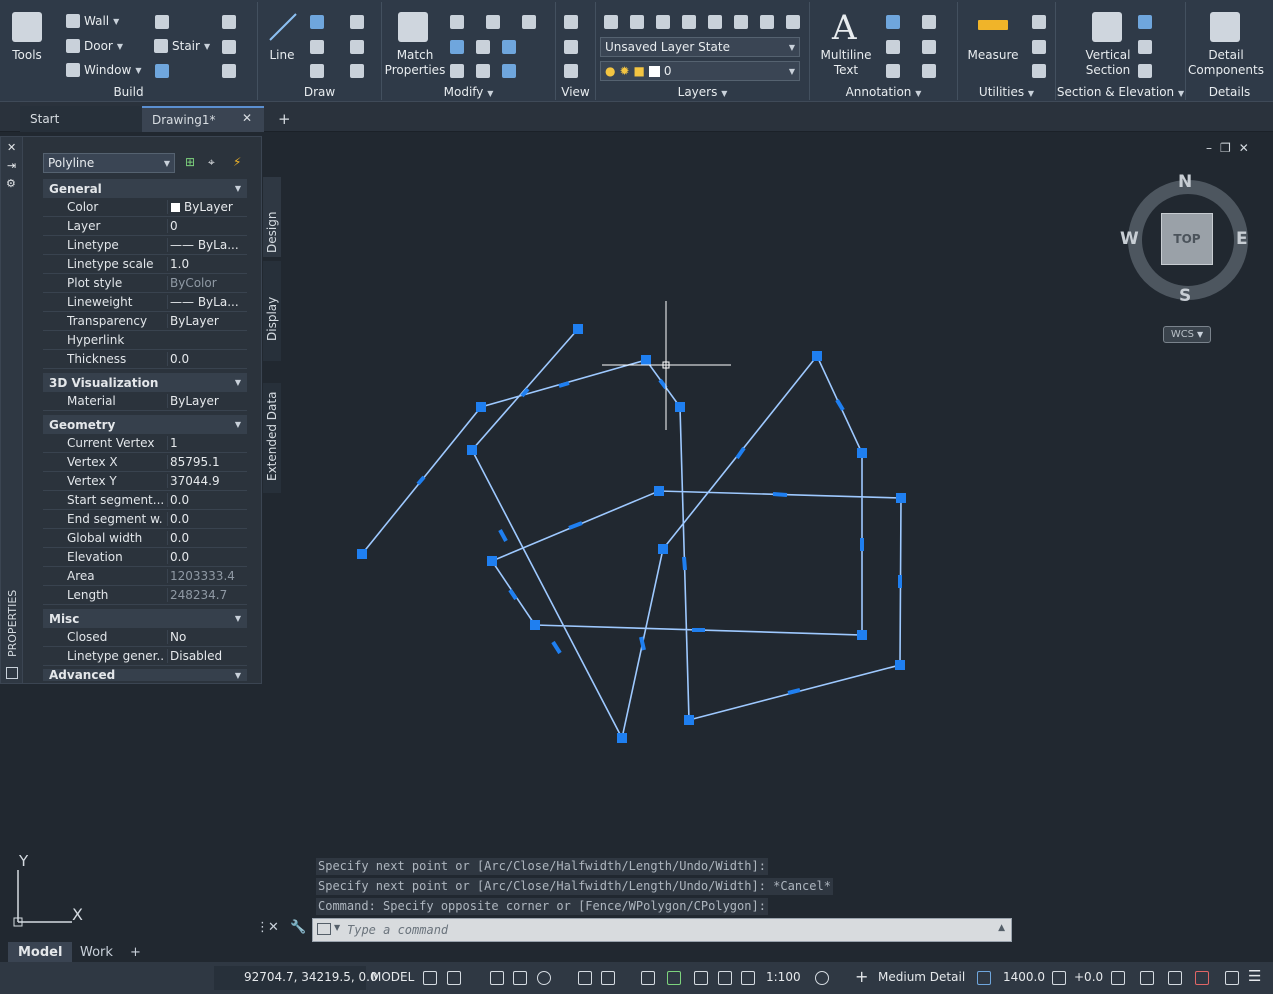  What do you see at coordinates (145, 359) in the screenshot?
I see `property-row-general: Thickness 0.0` at bounding box center [145, 359].